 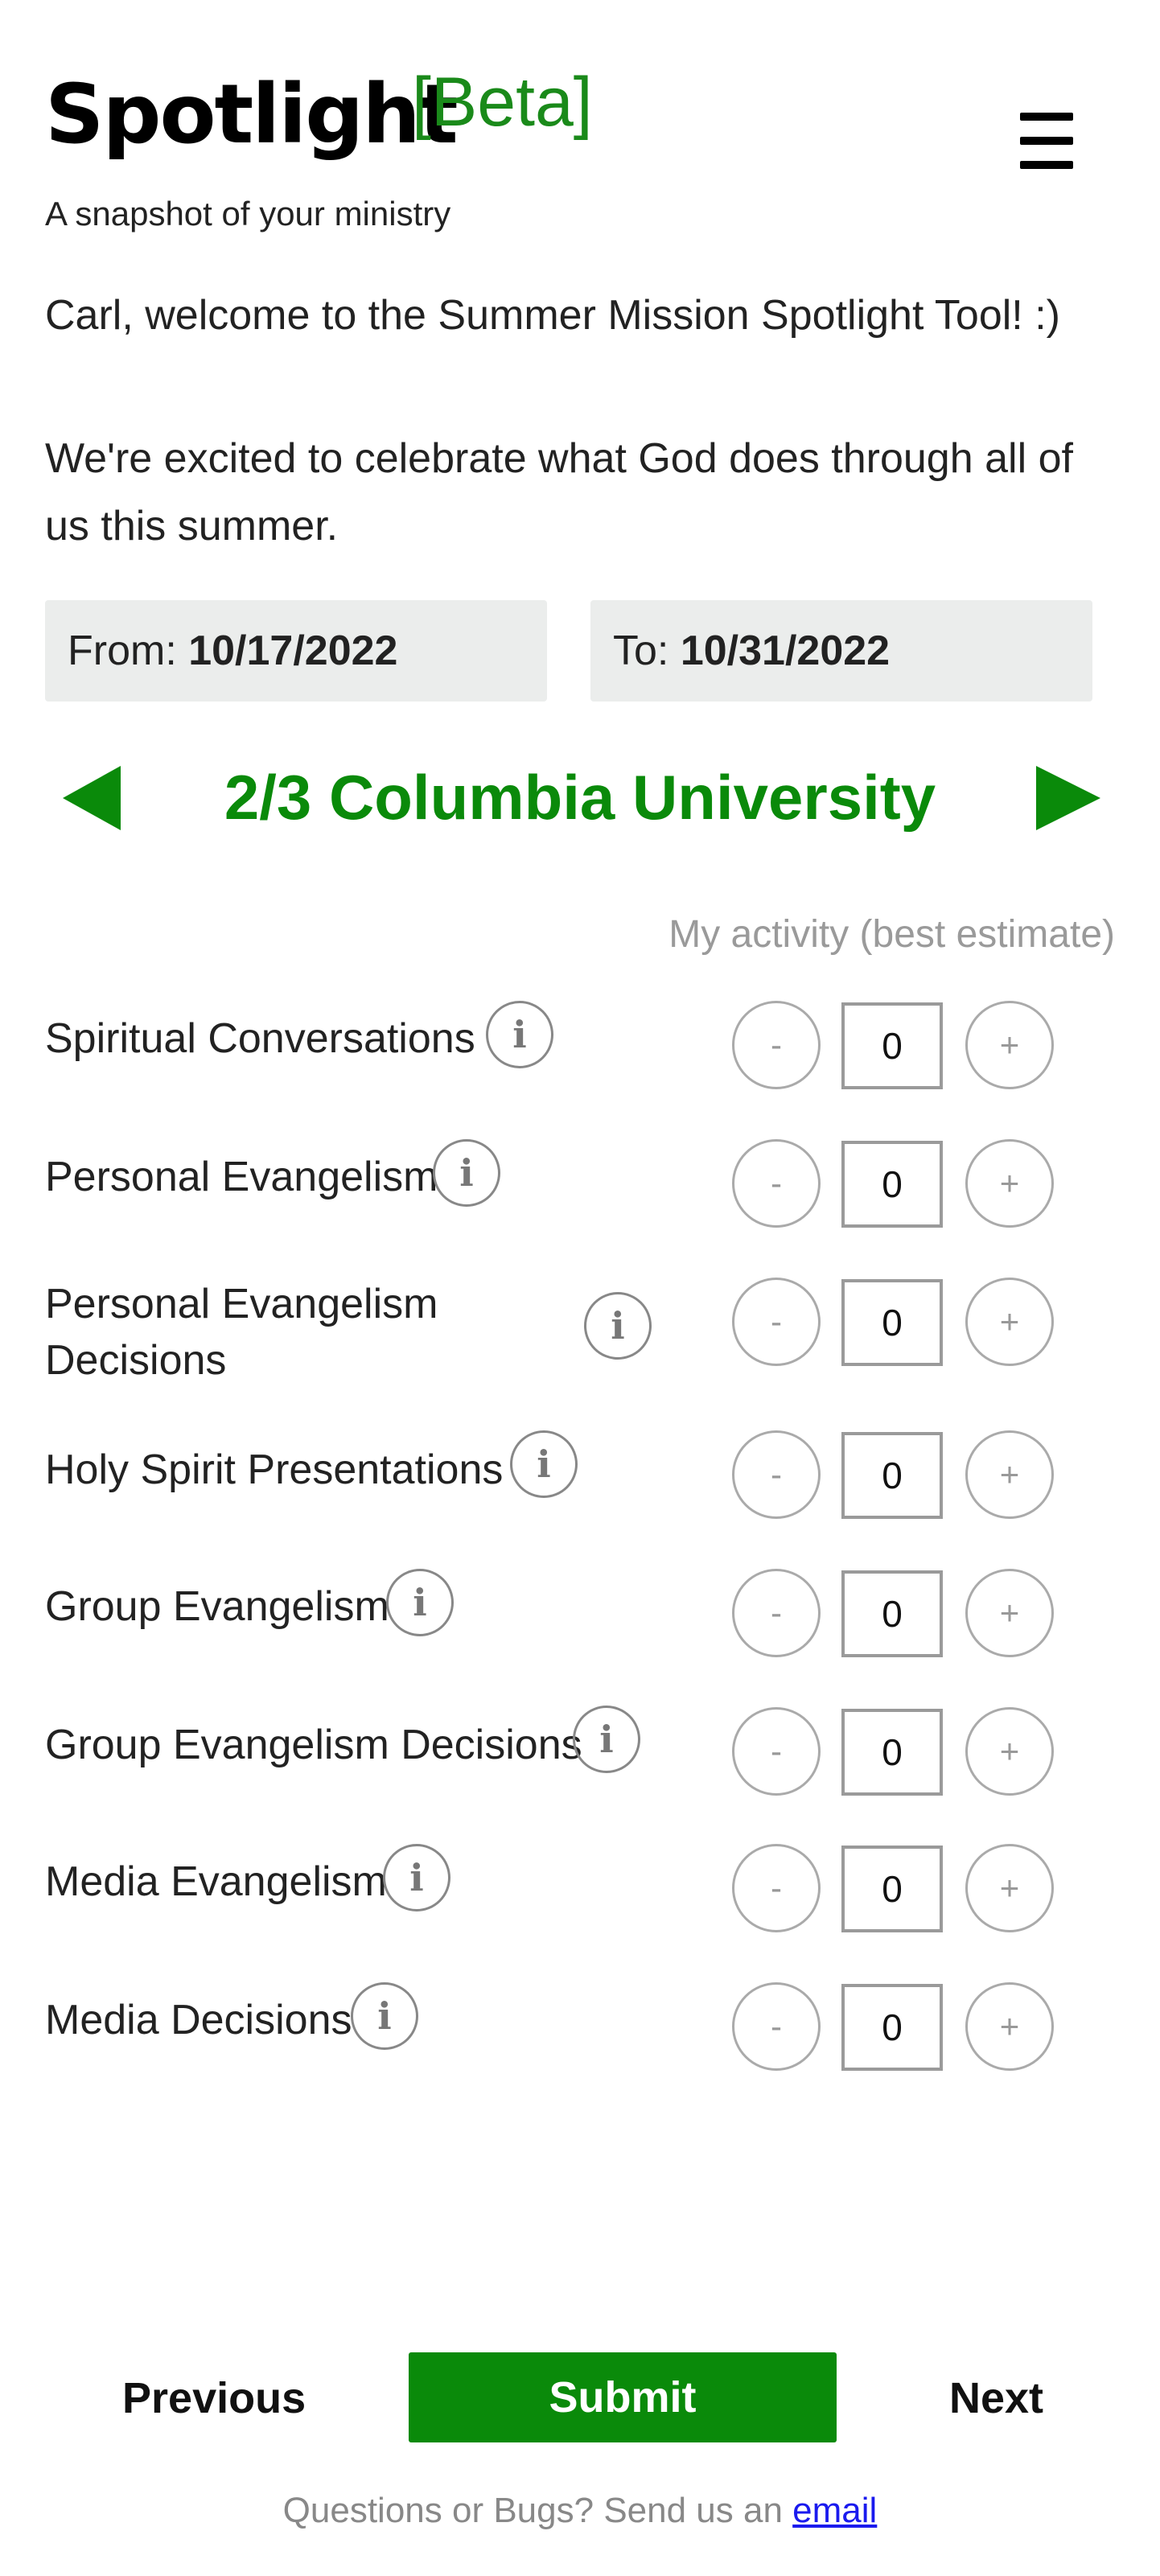 I want to click on to-date-value: 10/31/2022, so click(x=785, y=651).